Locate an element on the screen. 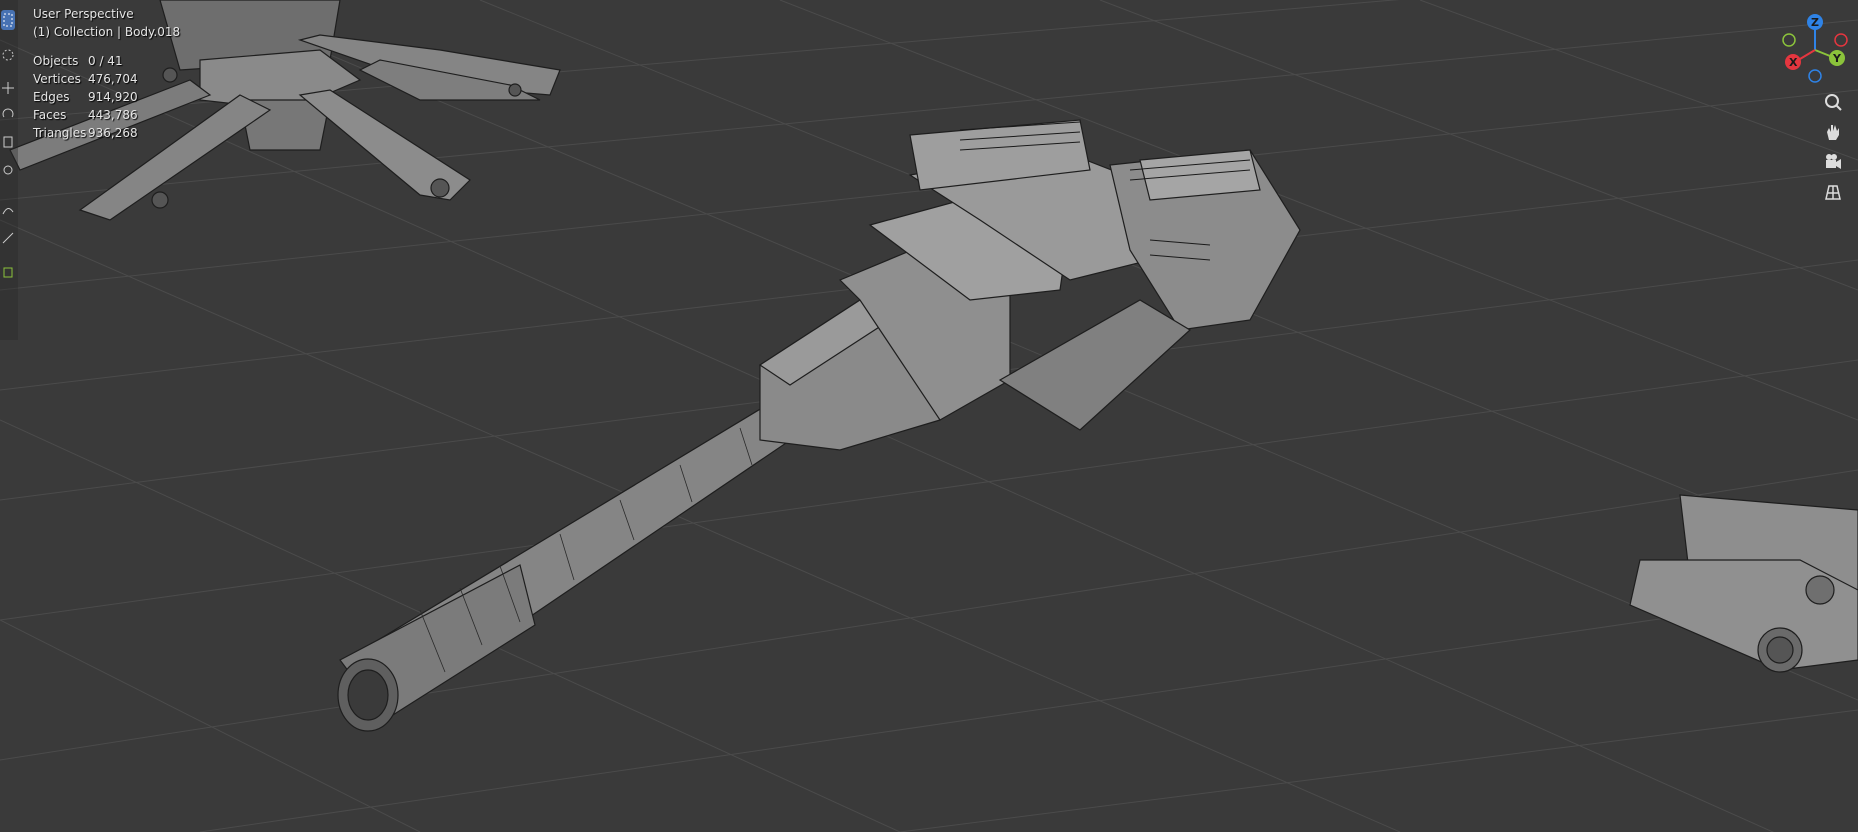 Image resolution: width=1858 pixels, height=832 pixels. svg-text: X is located at coordinates (1793, 62).